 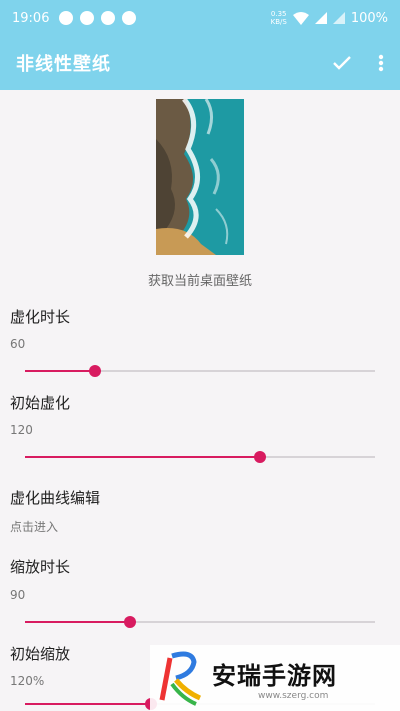 I want to click on battery-level: 100%, so click(x=369, y=18).